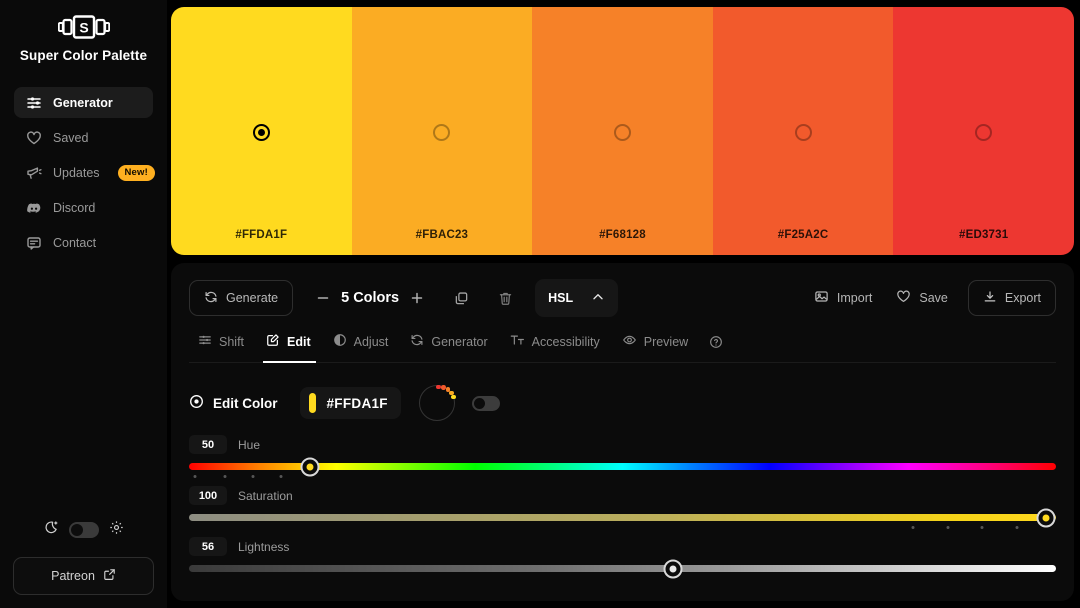  I want to click on swatch-hex-label: #FFDA1F, so click(261, 235).